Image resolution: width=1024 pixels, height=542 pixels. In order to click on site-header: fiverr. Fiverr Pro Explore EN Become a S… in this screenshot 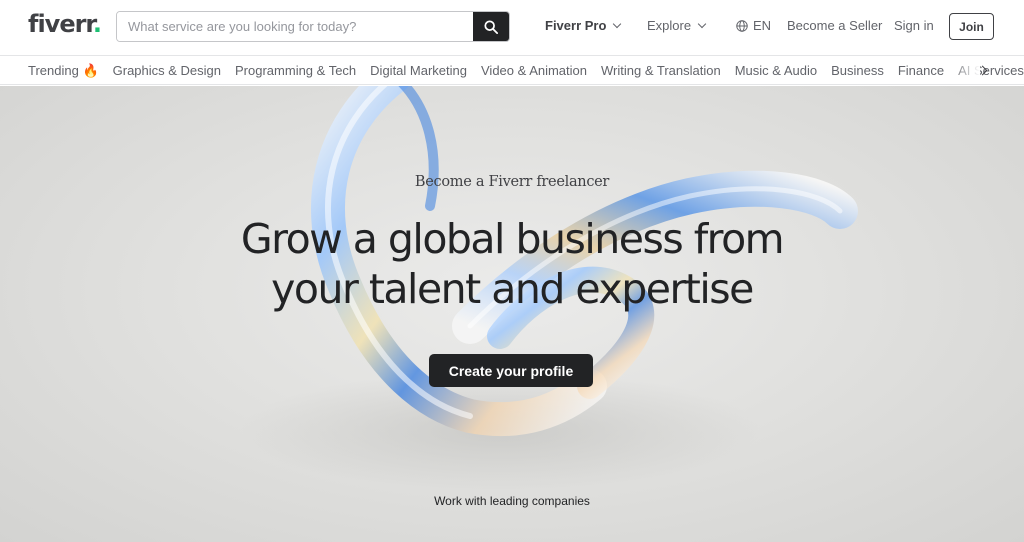, I will do `click(512, 28)`.